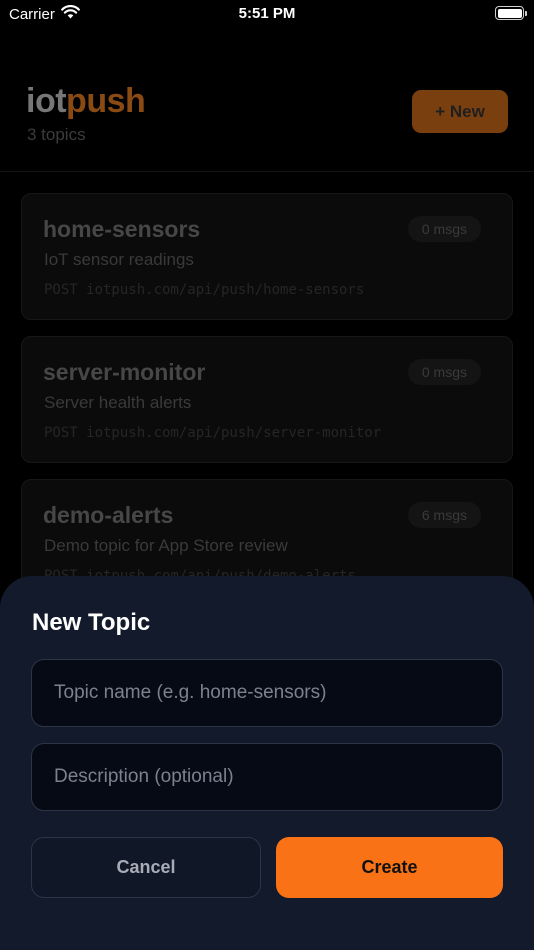  I want to click on topic-description: Server health alerts, so click(118, 402).